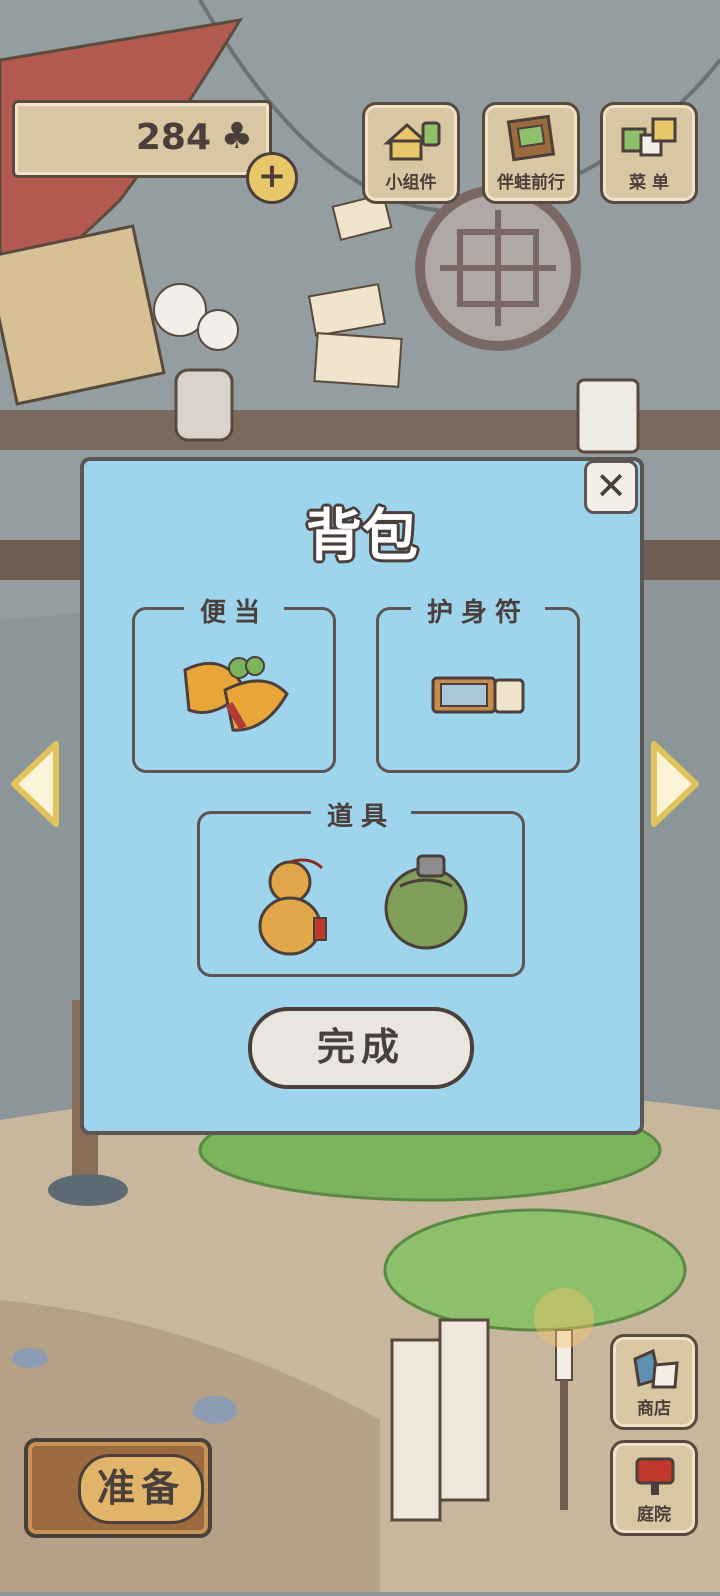 The height and width of the screenshot is (1596, 720). I want to click on gourd-icon, so click(292, 907).